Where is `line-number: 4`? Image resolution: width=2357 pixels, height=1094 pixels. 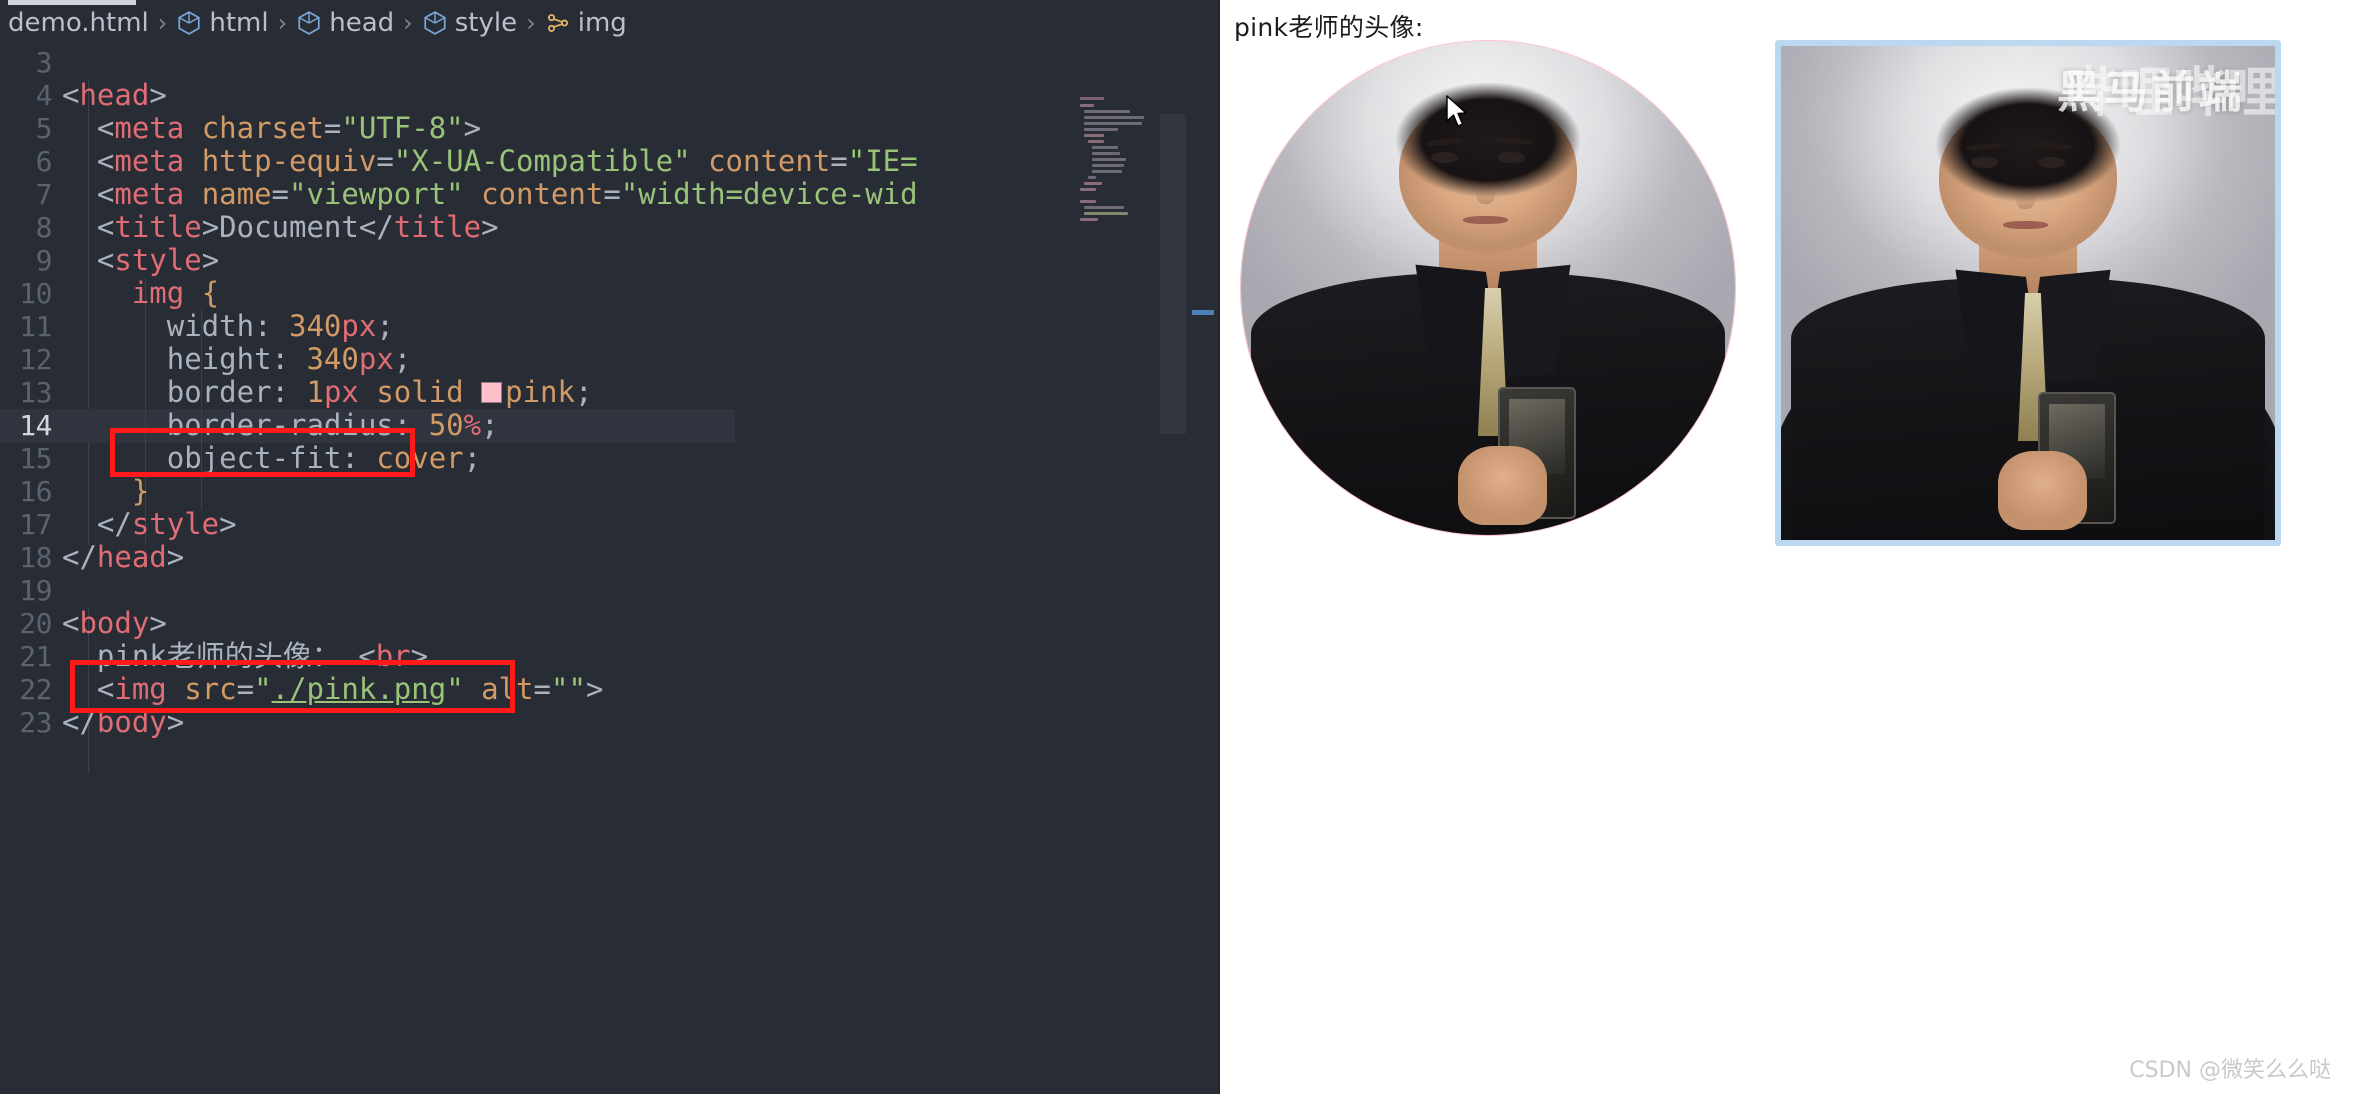 line-number: 4 is located at coordinates (44, 95).